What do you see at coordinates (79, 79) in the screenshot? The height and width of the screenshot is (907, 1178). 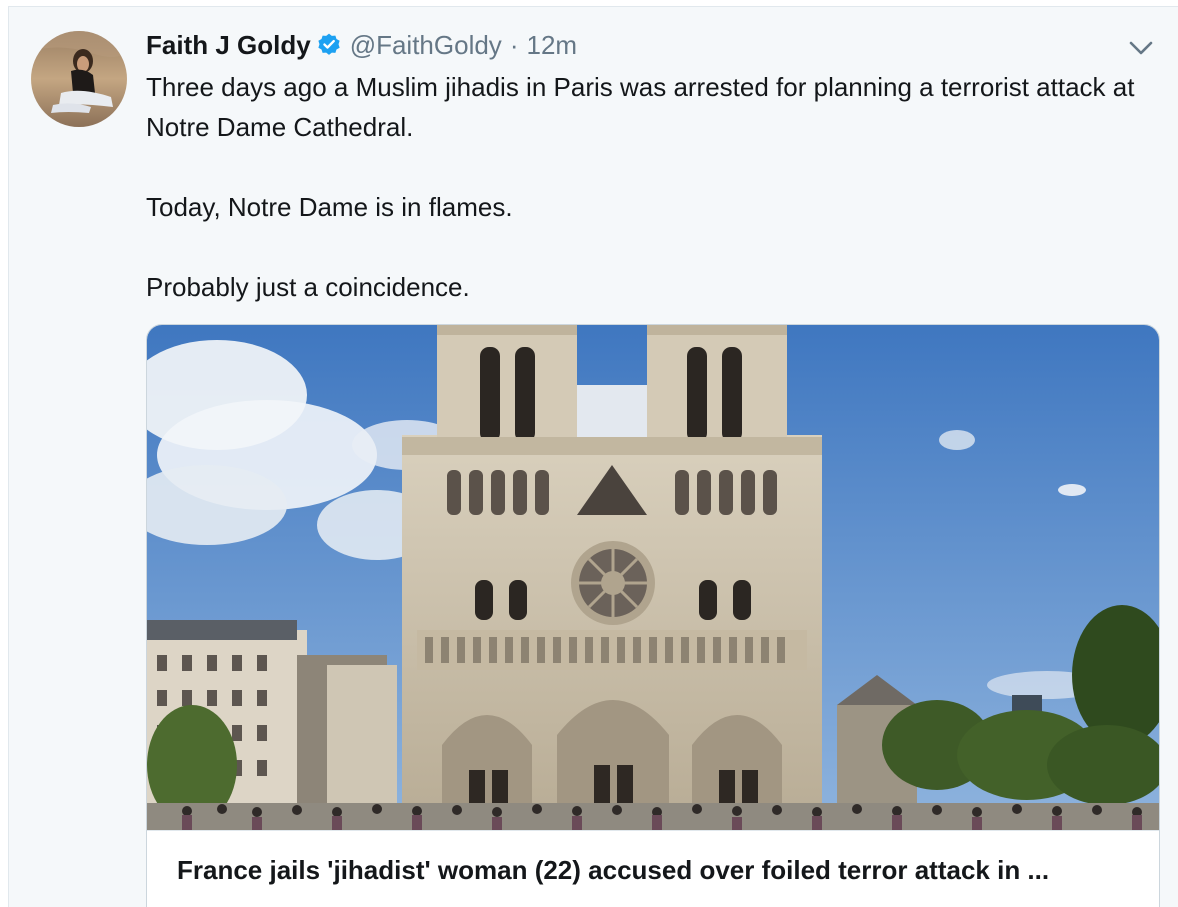 I see `avatar` at bounding box center [79, 79].